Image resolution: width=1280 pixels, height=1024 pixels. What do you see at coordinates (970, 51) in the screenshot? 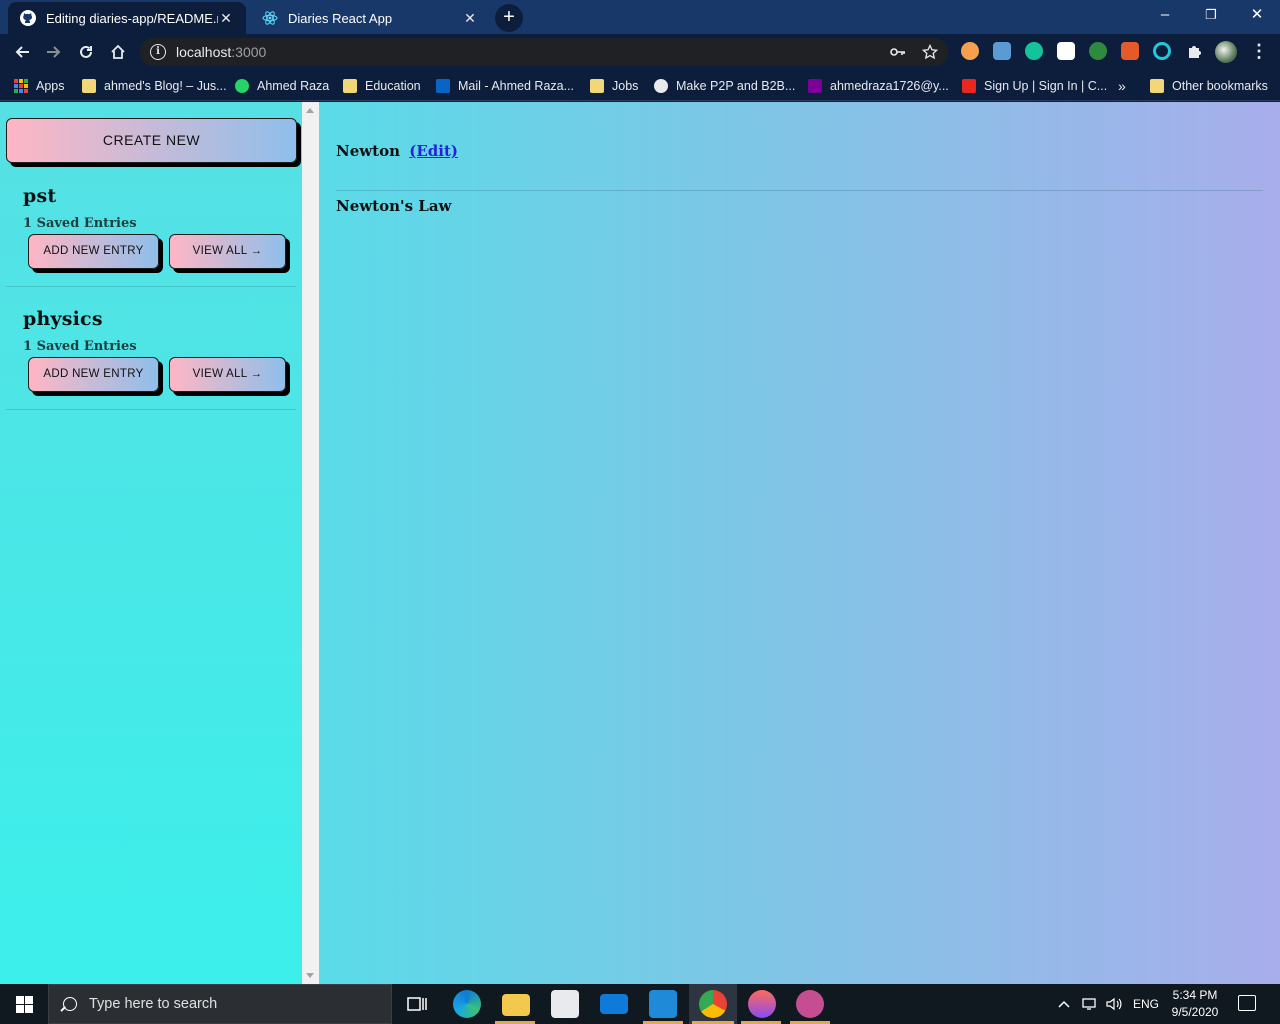
I see `cookie-extension-icon` at bounding box center [970, 51].